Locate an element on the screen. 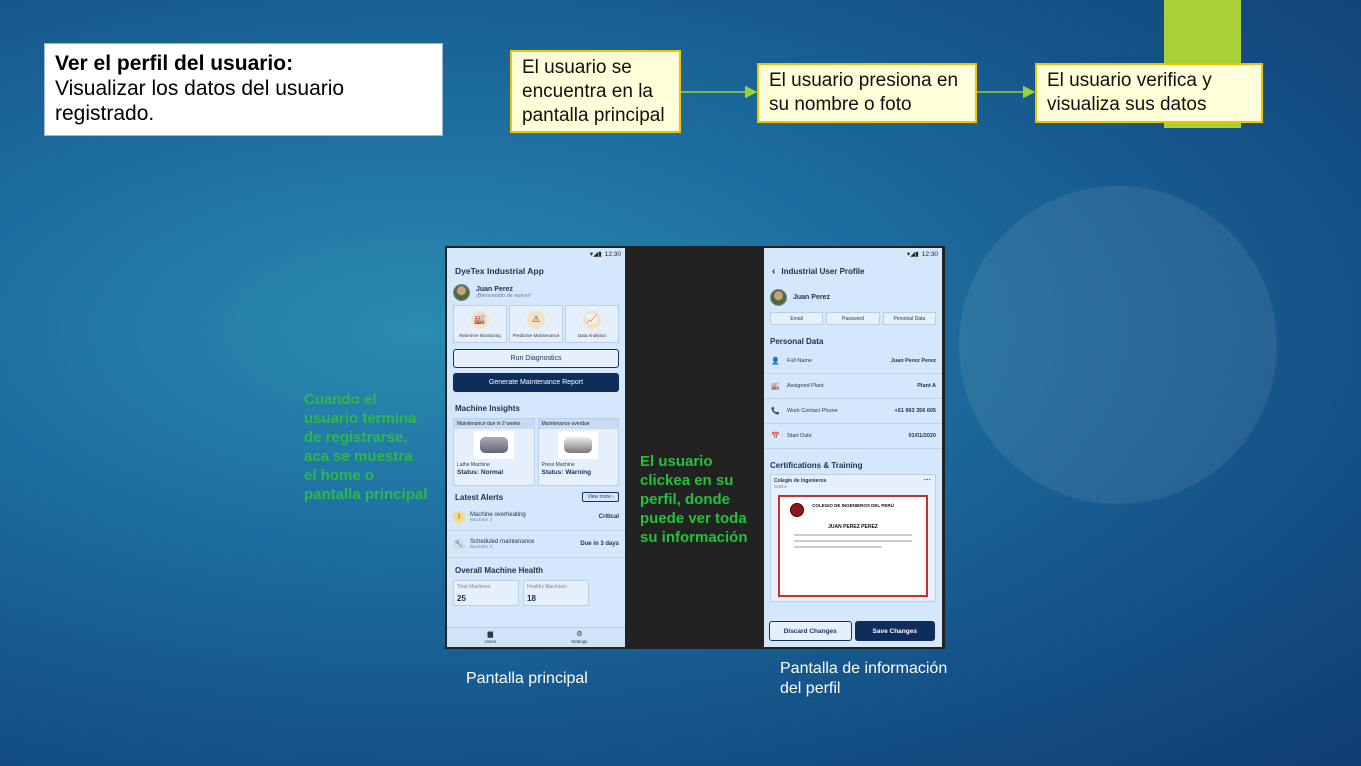  alert-due: Due in 3 days is located at coordinates (599, 544).